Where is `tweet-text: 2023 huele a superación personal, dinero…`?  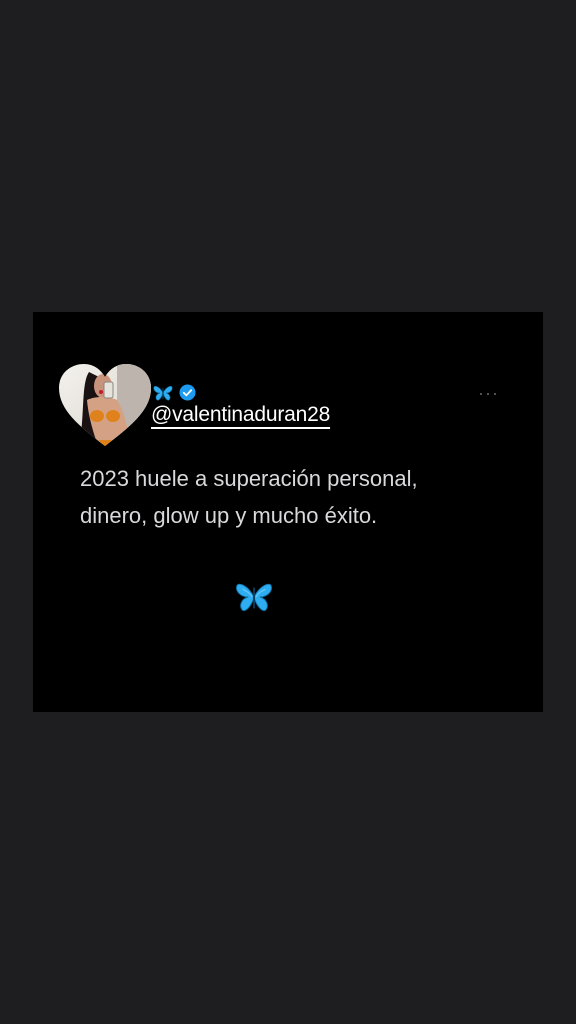
tweet-text: 2023 huele a superación personal, dinero… is located at coordinates (249, 497).